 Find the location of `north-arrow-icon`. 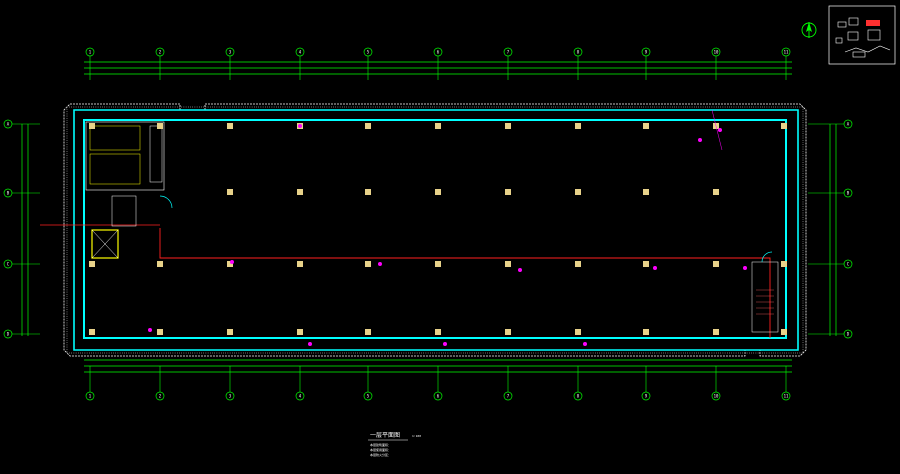

north-arrow-icon is located at coordinates (809, 30).